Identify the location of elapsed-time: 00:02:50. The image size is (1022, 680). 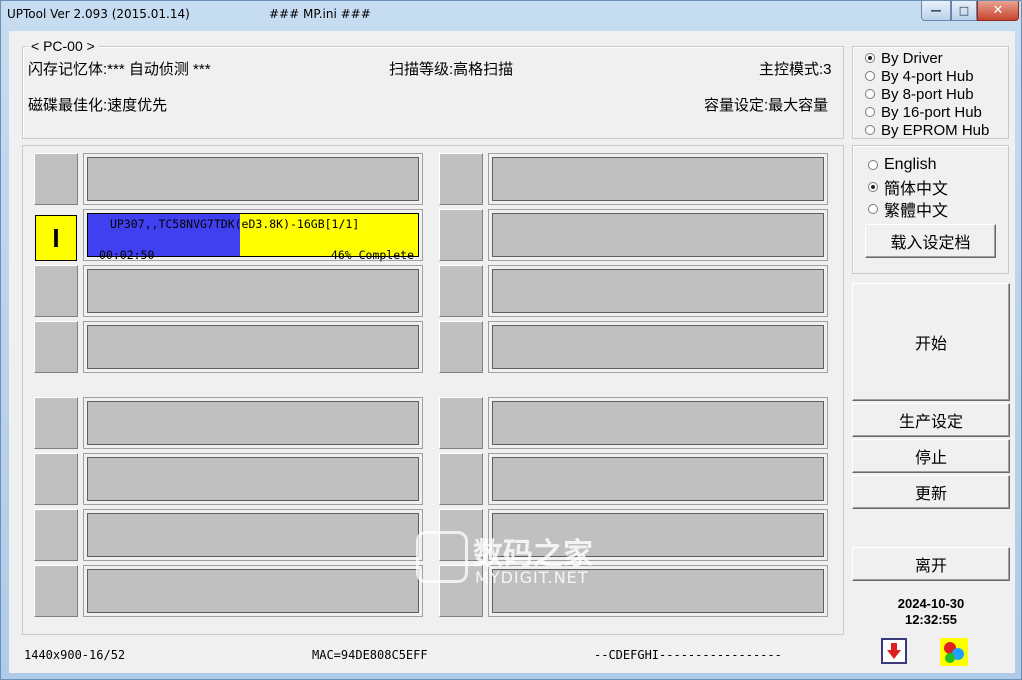
(127, 255).